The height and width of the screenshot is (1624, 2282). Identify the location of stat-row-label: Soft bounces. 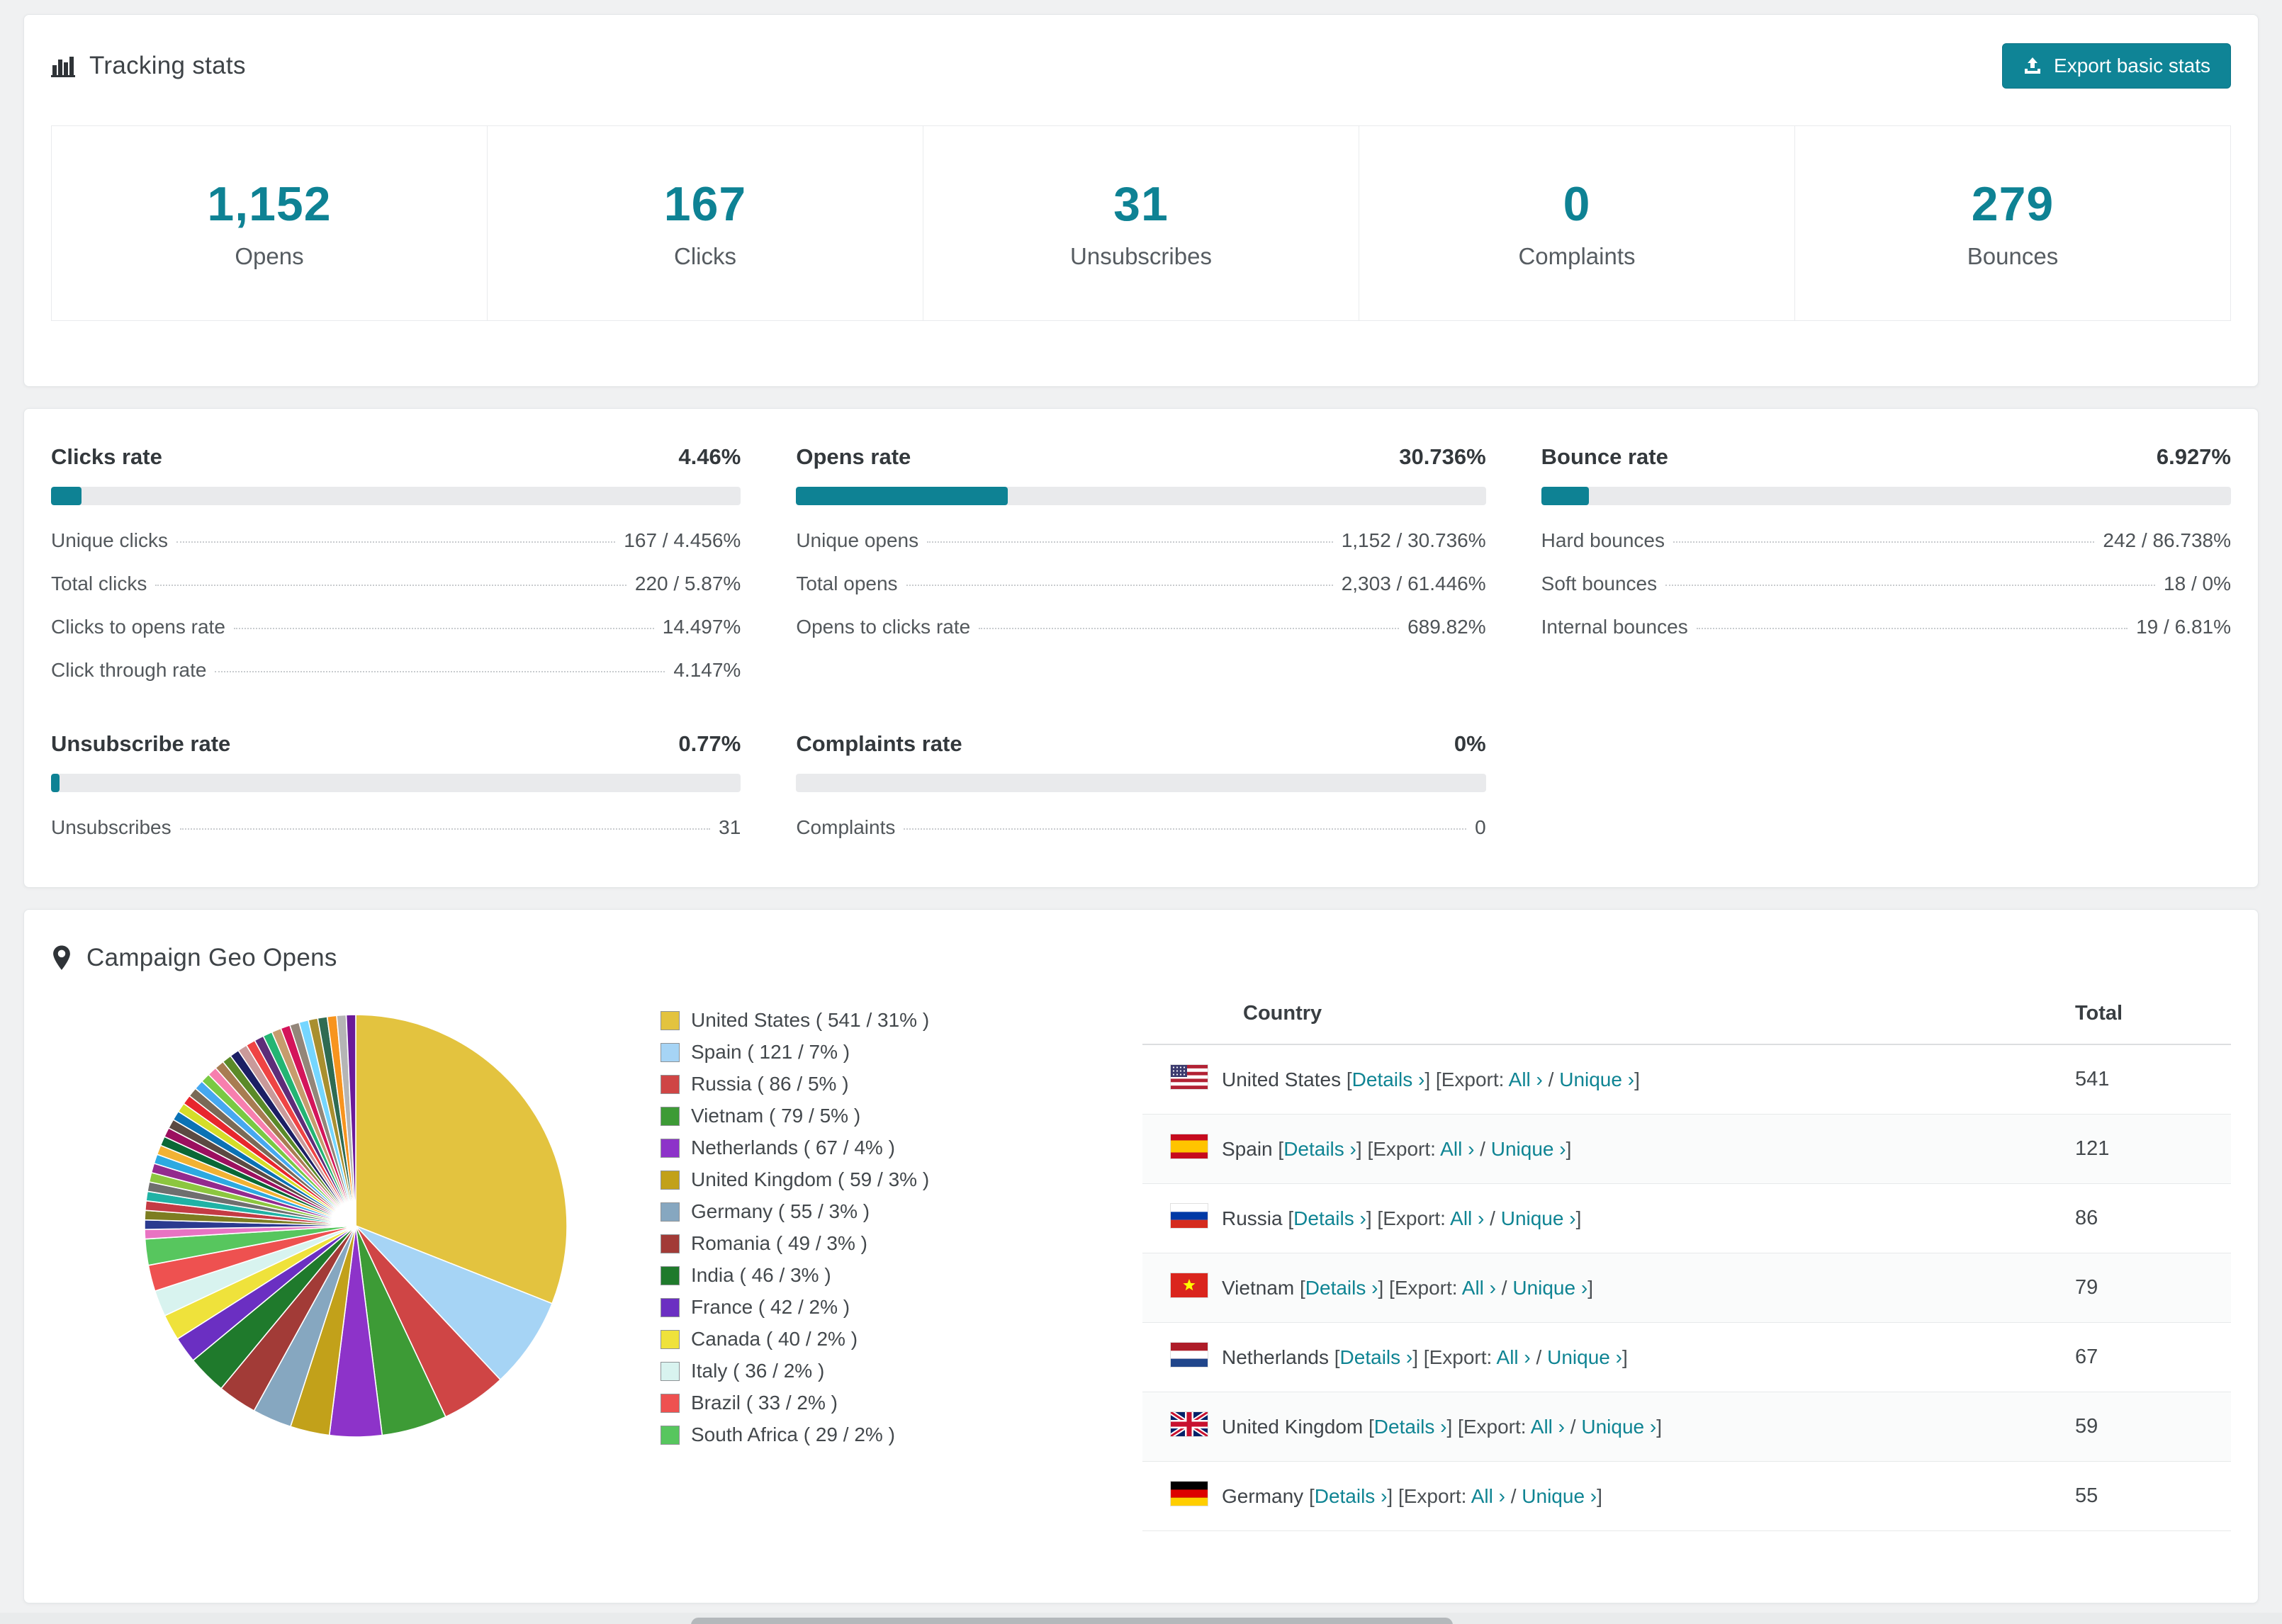
(1600, 583).